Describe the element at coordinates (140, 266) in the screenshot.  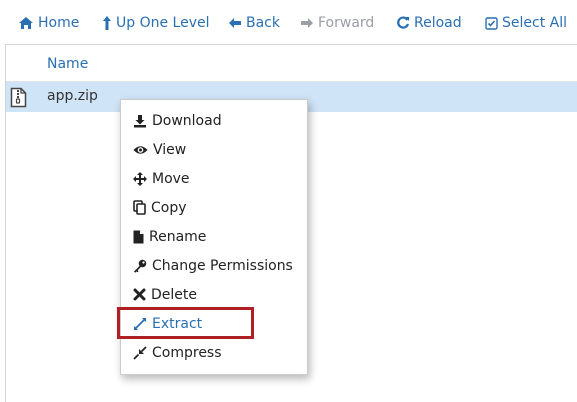
I see `key-icon` at that location.